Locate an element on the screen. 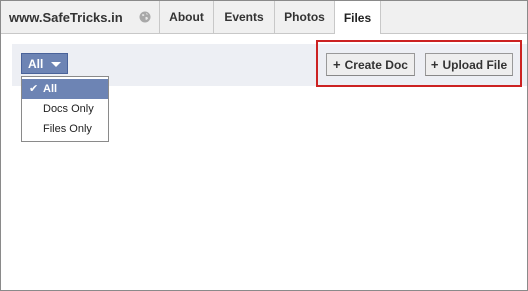 The width and height of the screenshot is (528, 291). tab-files: Files is located at coordinates (358, 17).